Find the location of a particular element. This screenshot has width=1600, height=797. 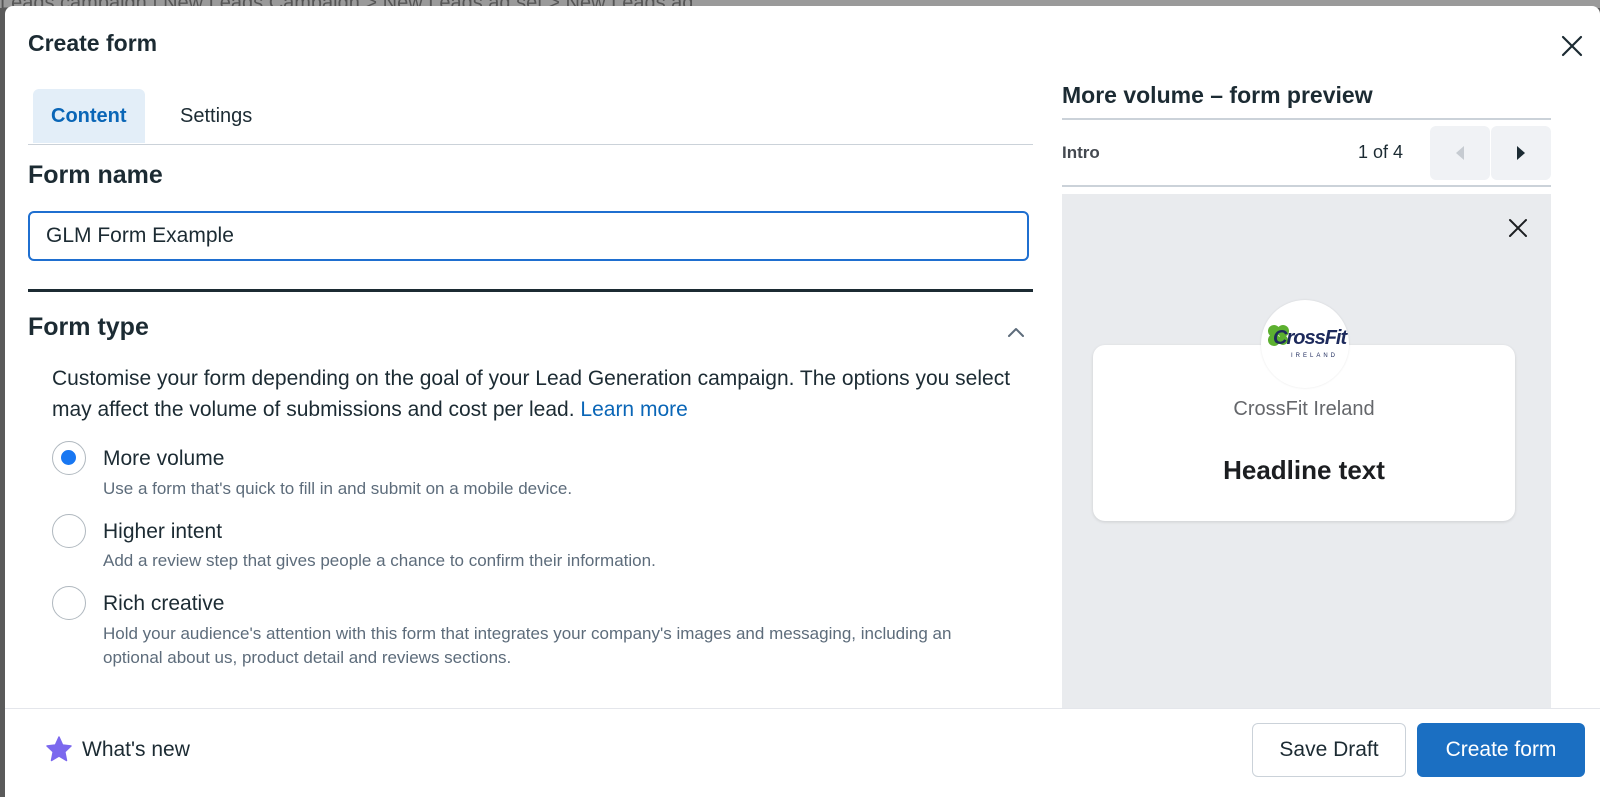

section-divider is located at coordinates (530, 290).